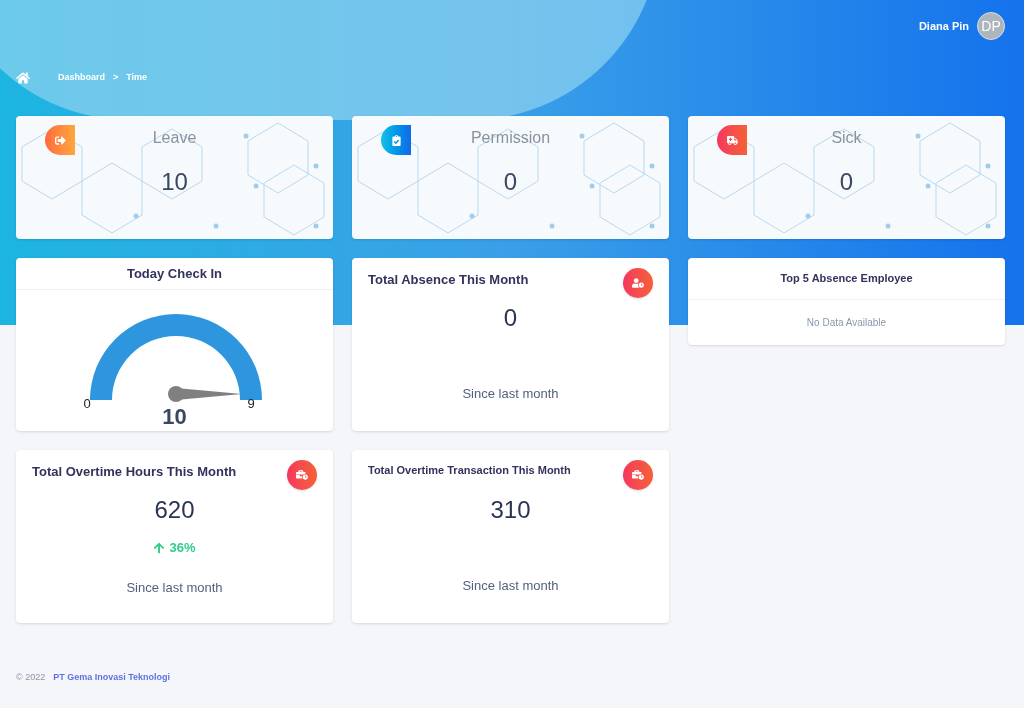  What do you see at coordinates (31, 677) in the screenshot?
I see `copyright: © 2022` at bounding box center [31, 677].